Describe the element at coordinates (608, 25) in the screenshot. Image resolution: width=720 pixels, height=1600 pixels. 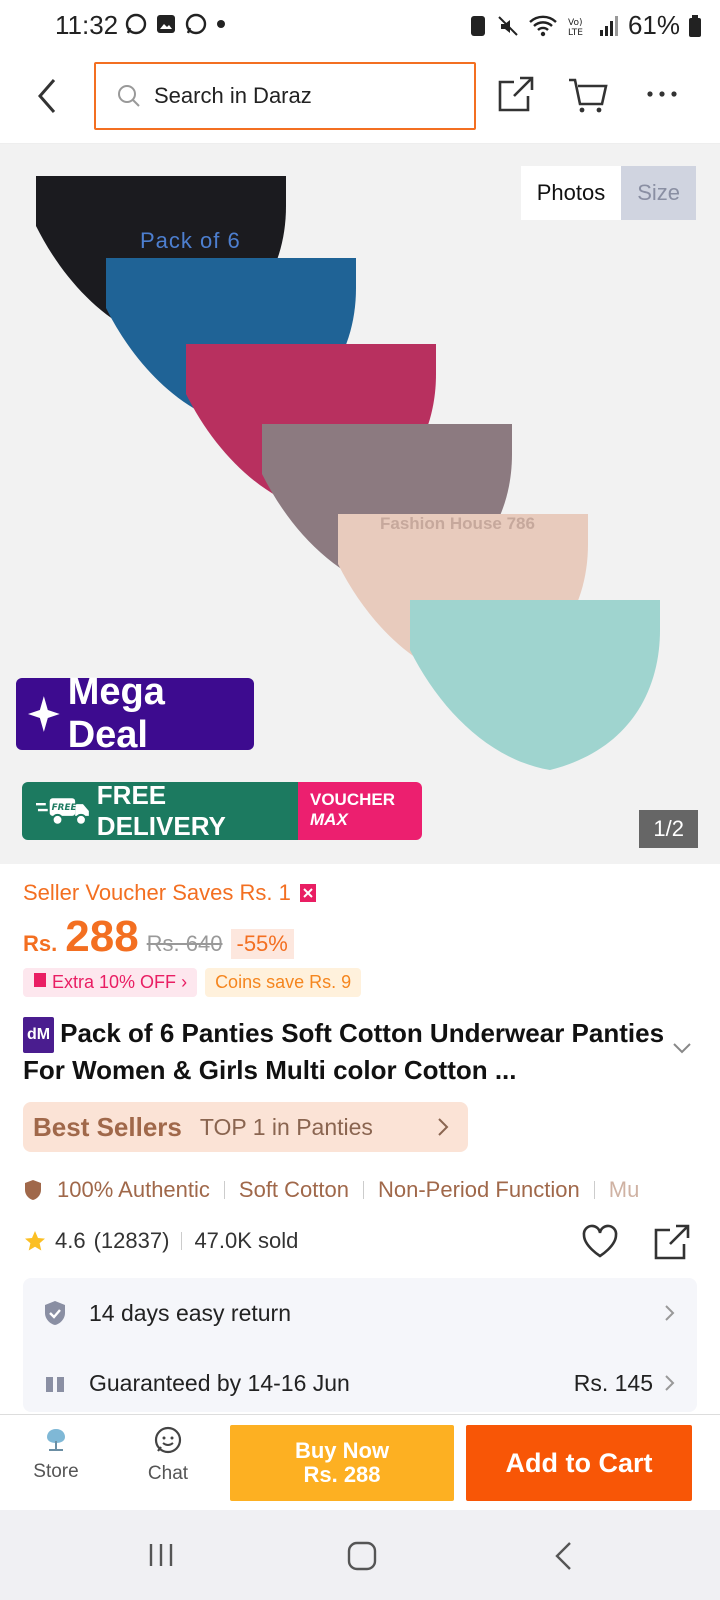
I see `signal-icon` at that location.